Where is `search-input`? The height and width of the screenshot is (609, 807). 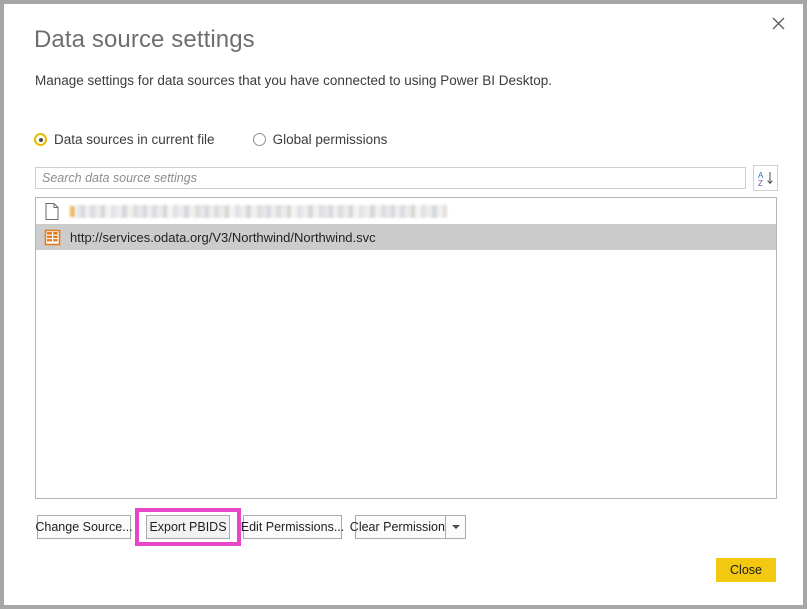 search-input is located at coordinates (390, 178).